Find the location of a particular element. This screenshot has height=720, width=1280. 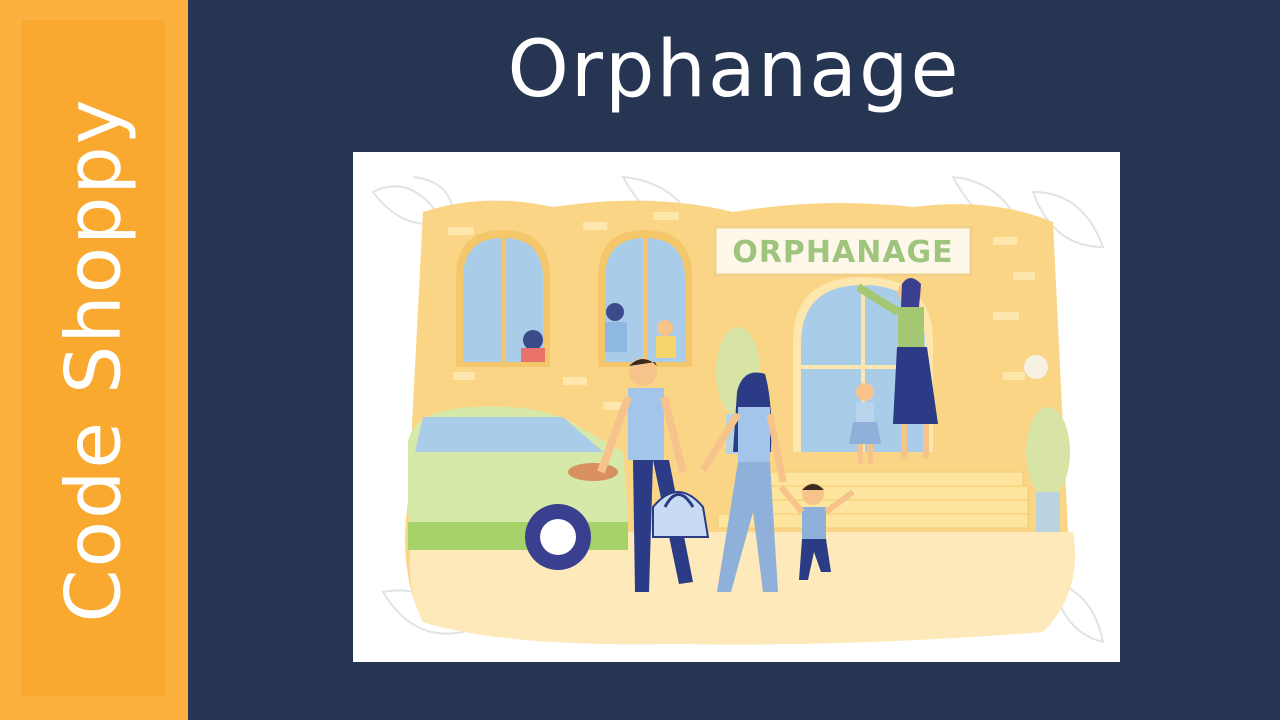

window-left is located at coordinates (503, 298).